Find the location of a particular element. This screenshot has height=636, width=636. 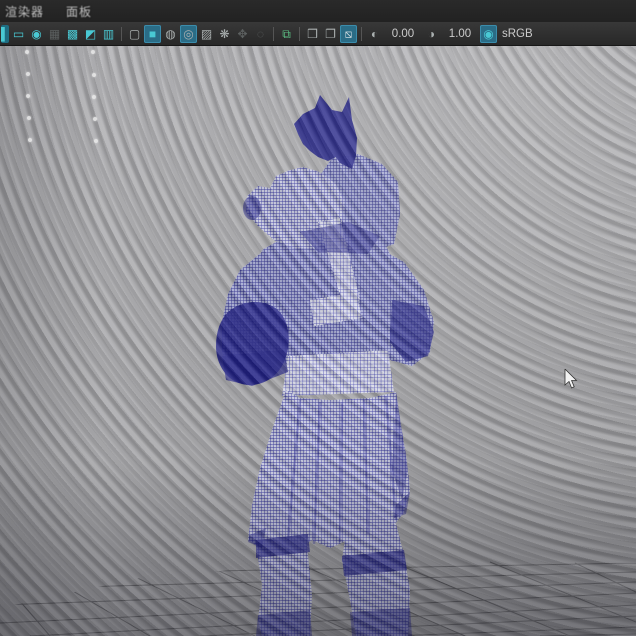

right-foot-shade is located at coordinates (381, 622).